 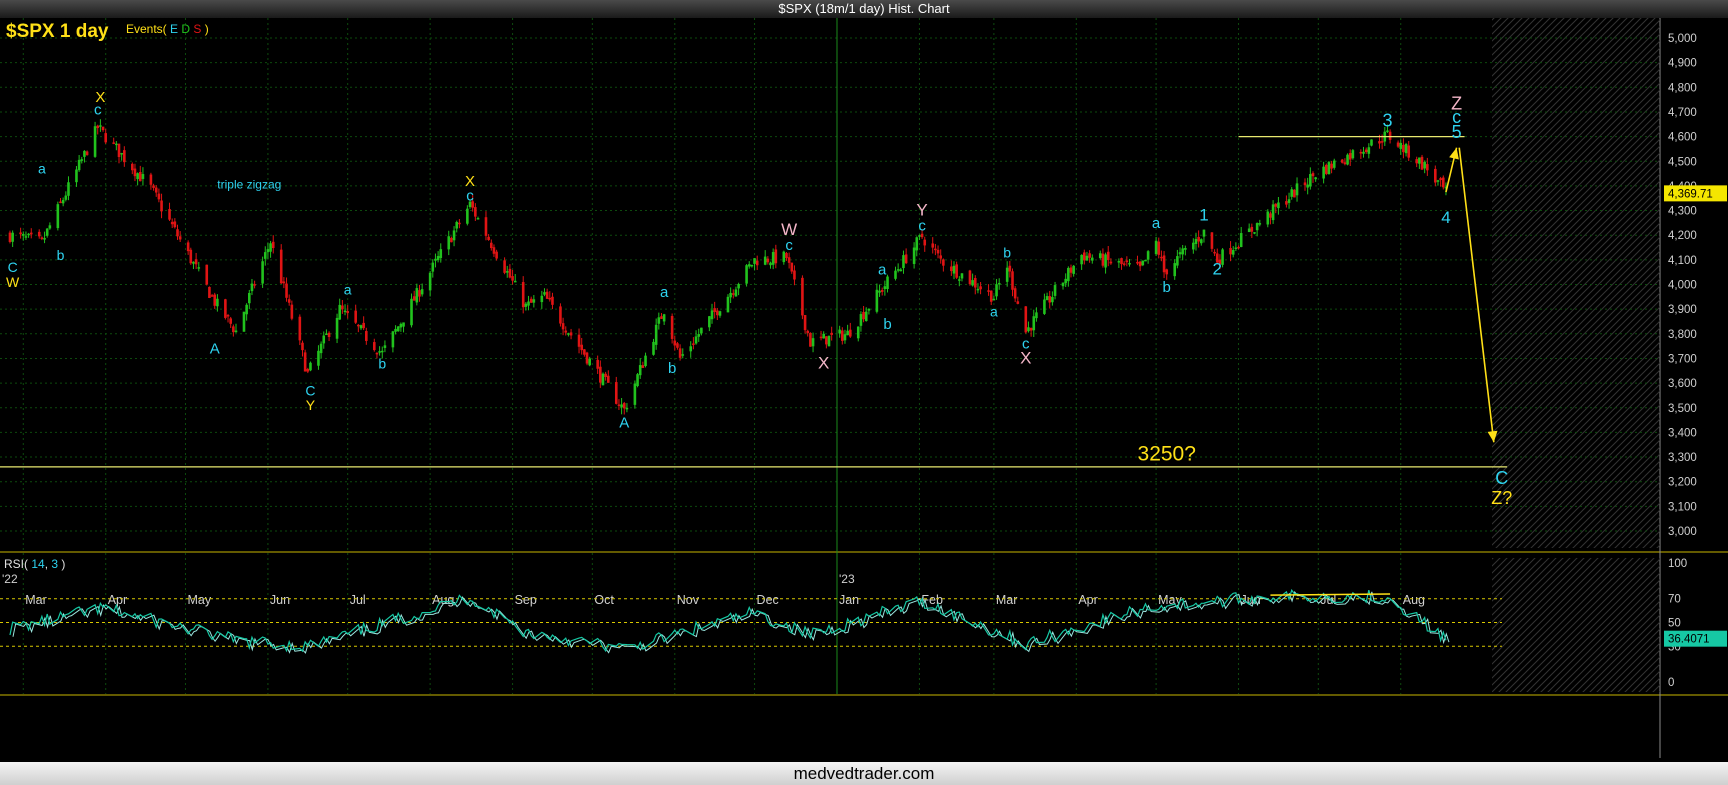 What do you see at coordinates (1689, 640) in the screenshot?
I see `rsi-last-value: 36.4071` at bounding box center [1689, 640].